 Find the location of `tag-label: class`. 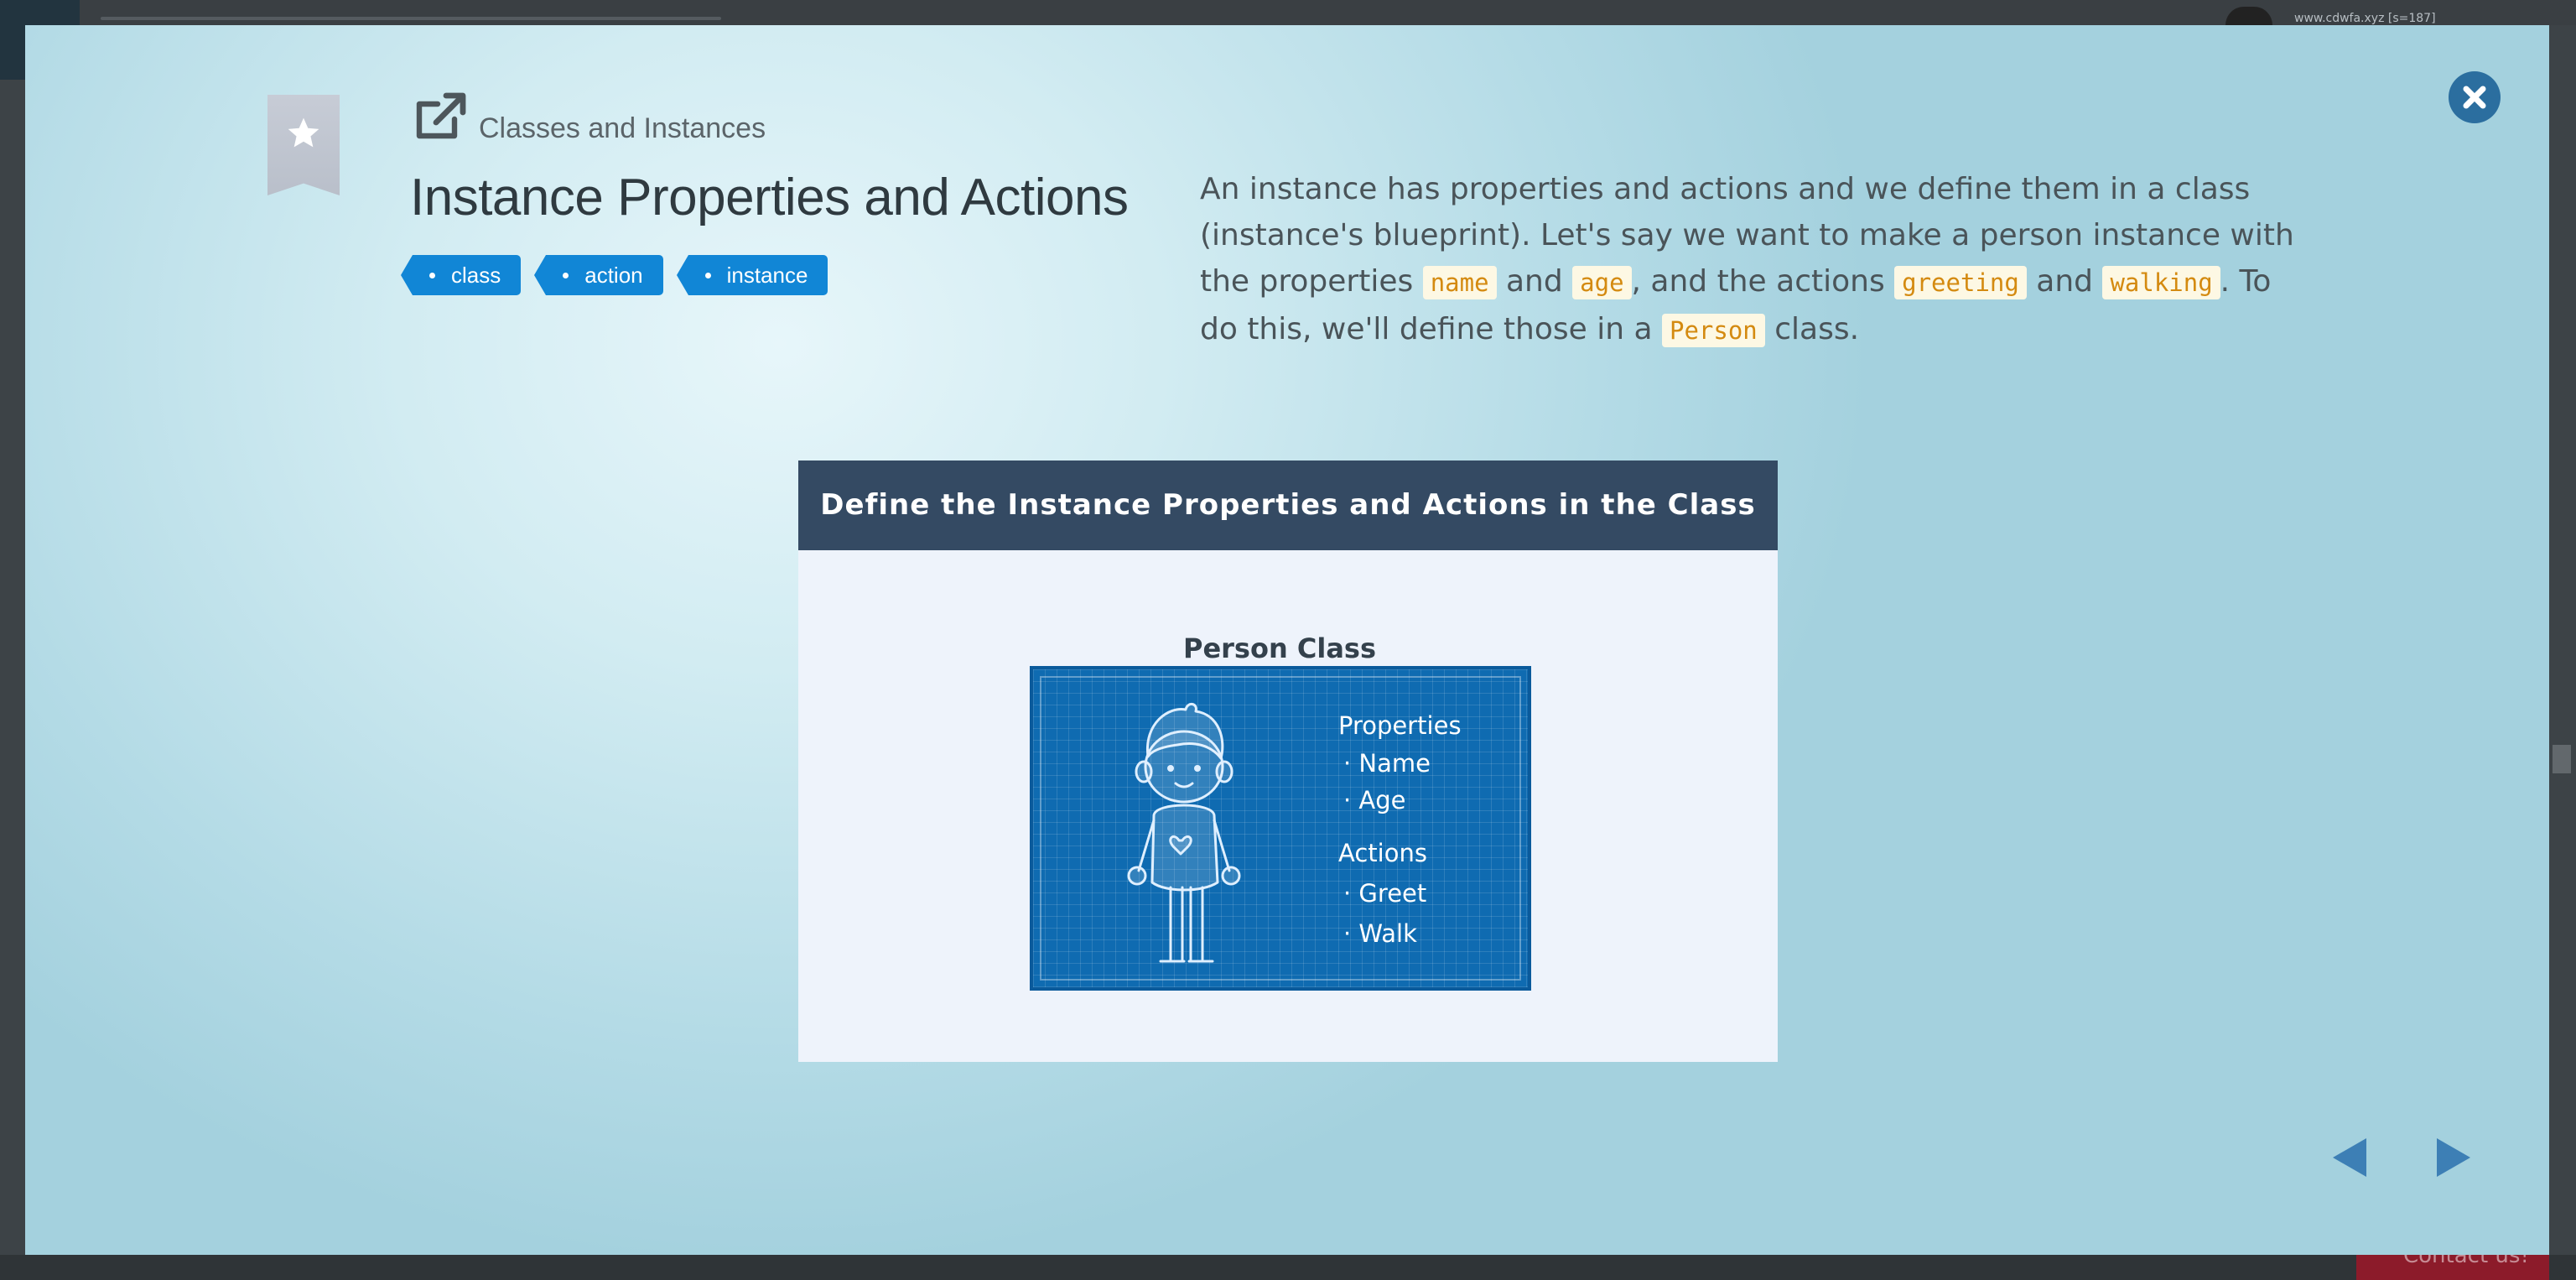

tag-label: class is located at coordinates (476, 275).